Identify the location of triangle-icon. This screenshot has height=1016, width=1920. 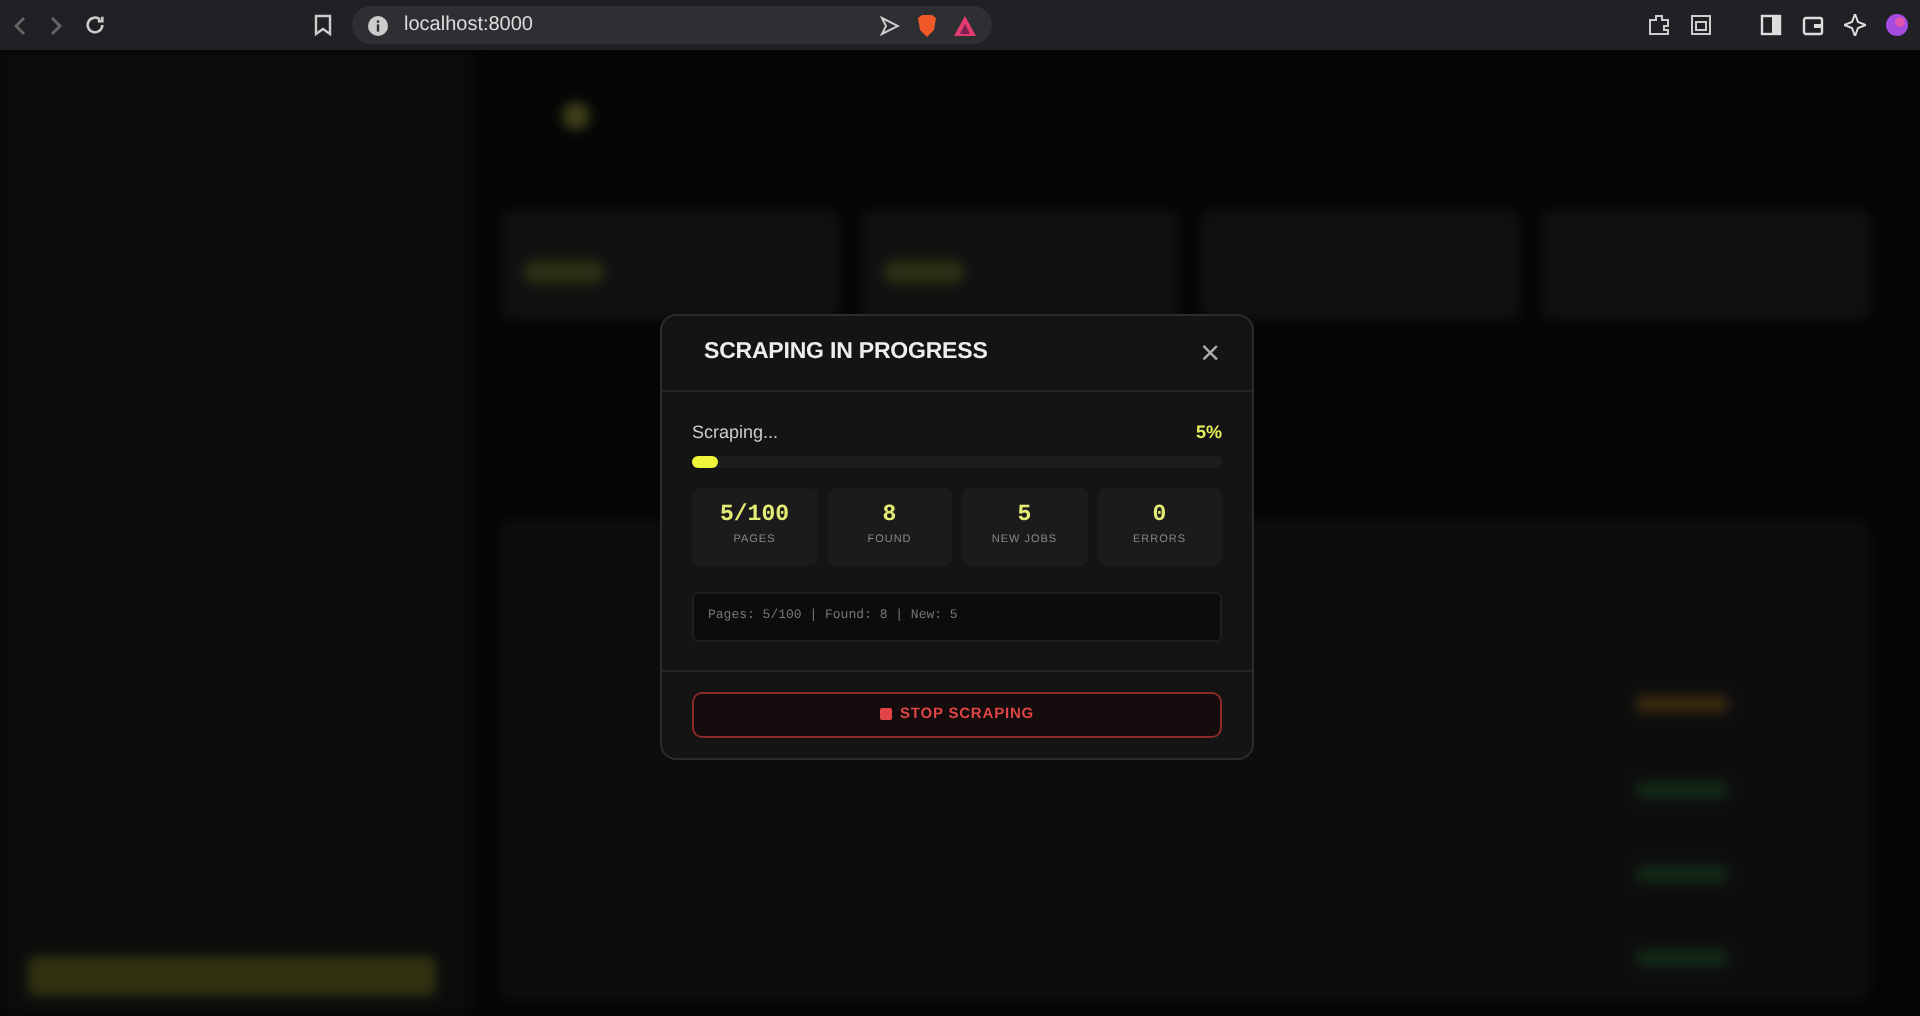
(965, 25).